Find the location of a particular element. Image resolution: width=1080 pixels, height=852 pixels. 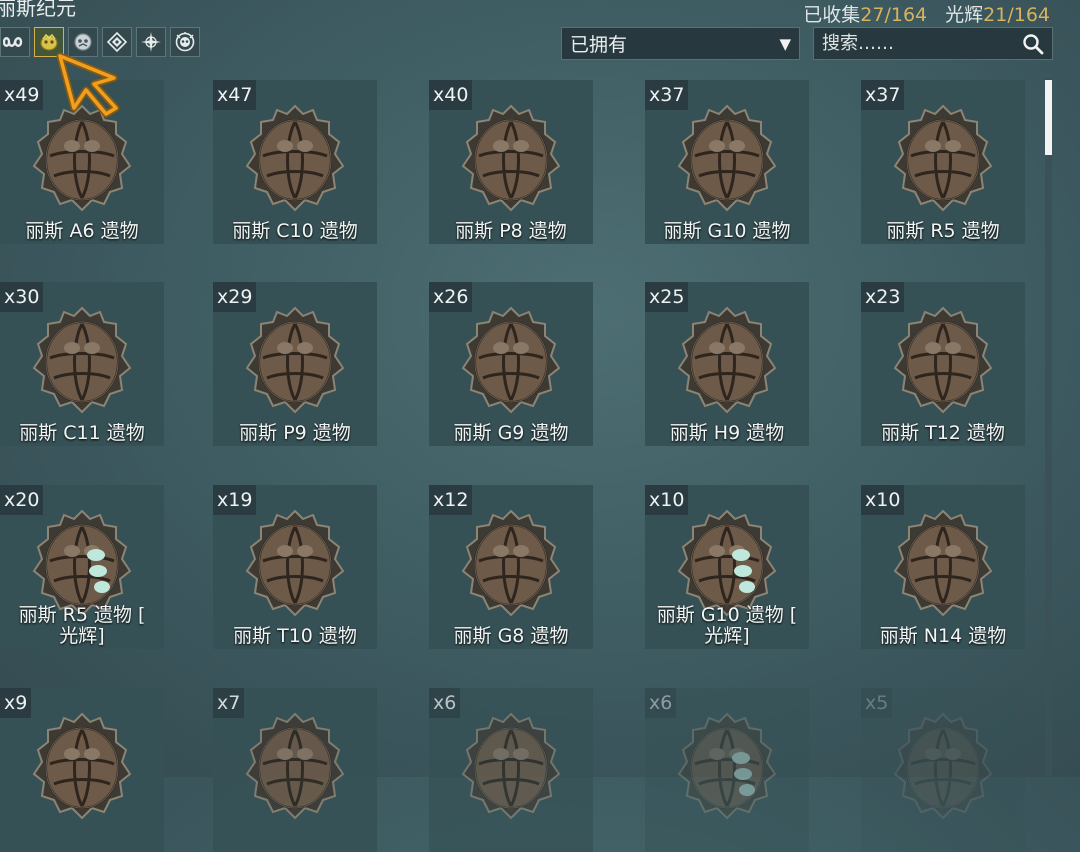

relic-count: x30 is located at coordinates (22, 297).